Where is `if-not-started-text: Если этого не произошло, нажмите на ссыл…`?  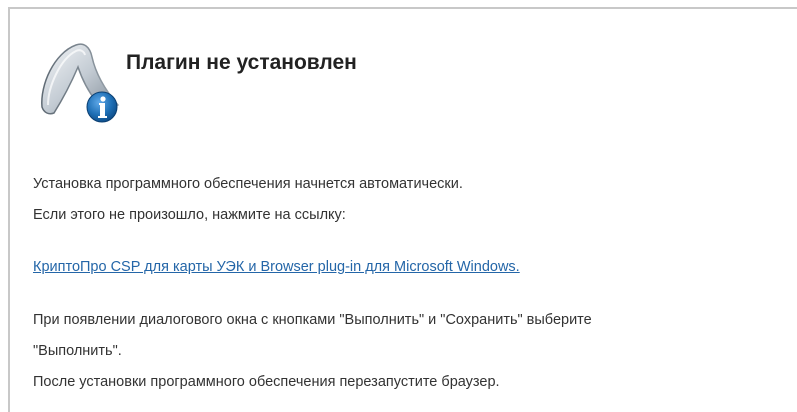 if-not-started-text: Если этого не произошло, нажмите на ссыл… is located at coordinates (189, 215).